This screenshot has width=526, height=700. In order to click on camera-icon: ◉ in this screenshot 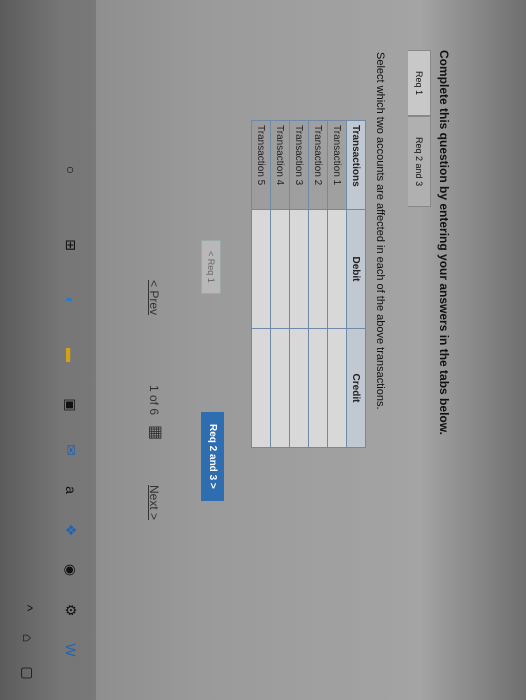, I will do `click(71, 570)`.